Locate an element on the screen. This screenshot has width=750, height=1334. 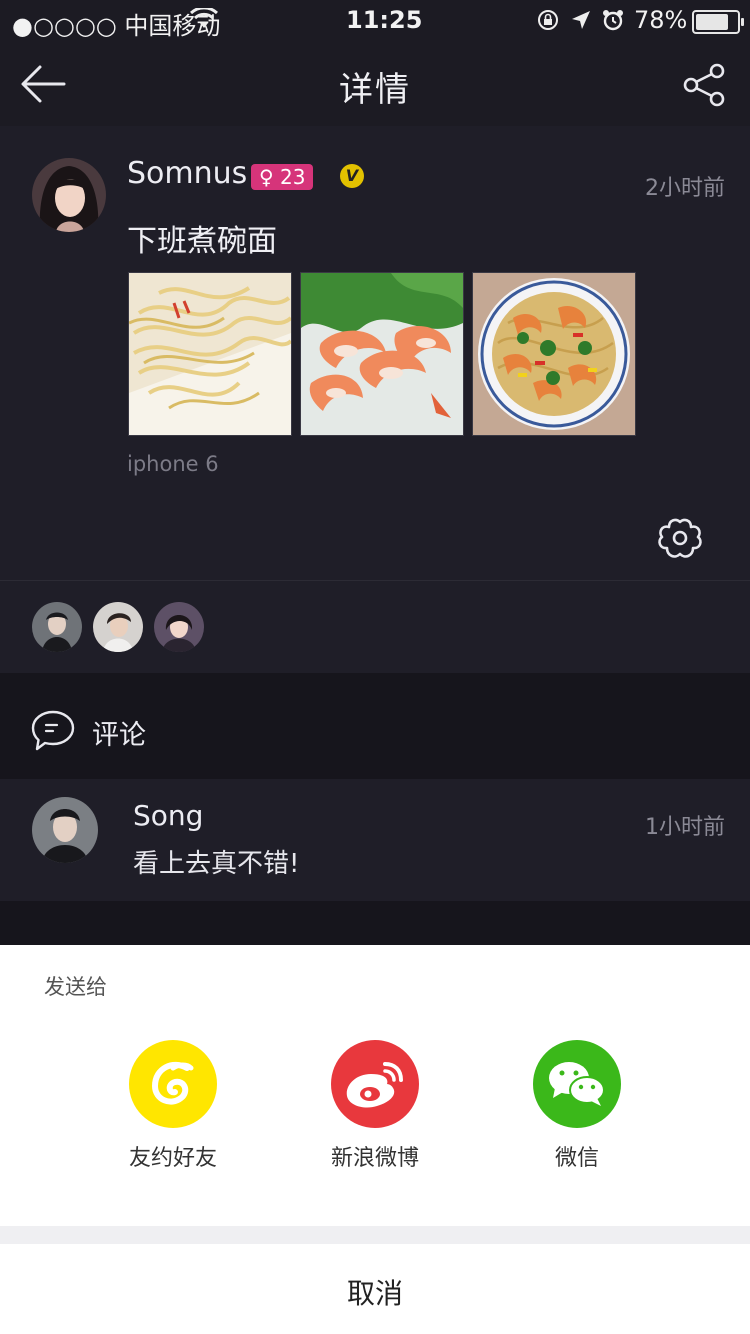
post-image-shrimp is located at coordinates (382, 354).